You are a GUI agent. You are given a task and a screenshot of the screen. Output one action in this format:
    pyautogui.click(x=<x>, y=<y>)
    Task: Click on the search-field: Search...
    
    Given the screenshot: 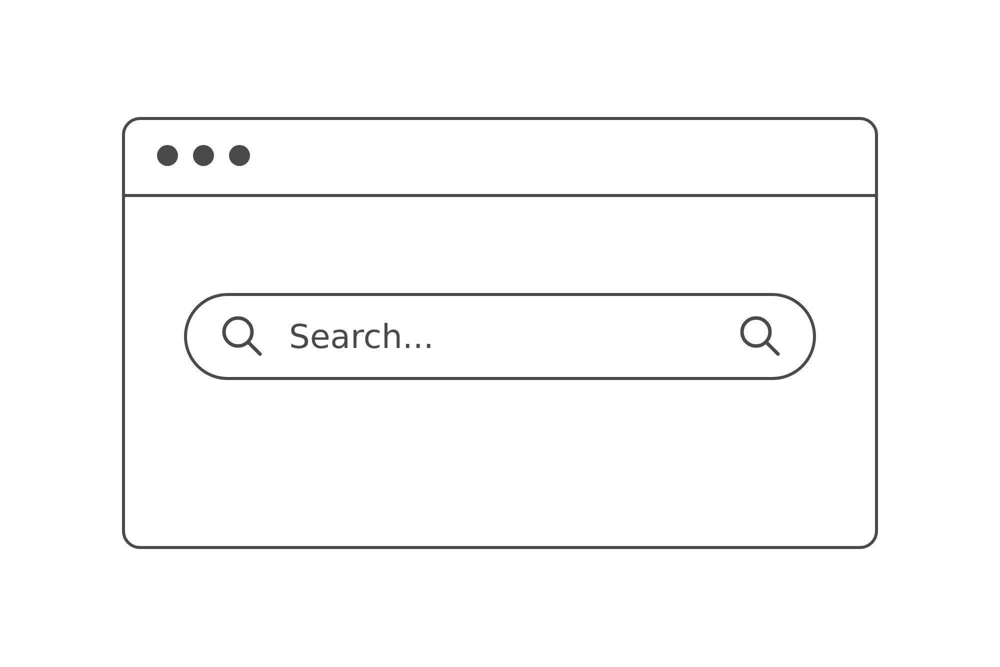 What is the action you would take?
    pyautogui.click(x=500, y=336)
    